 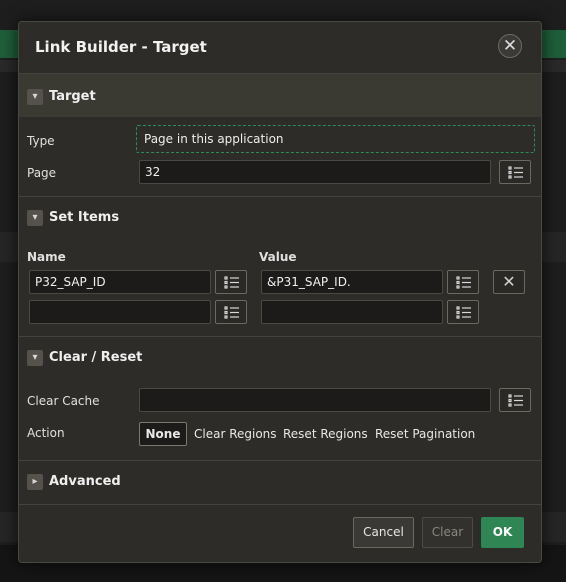 I want to click on action-reset-pagination-button: Reset Pagination, so click(x=425, y=434).